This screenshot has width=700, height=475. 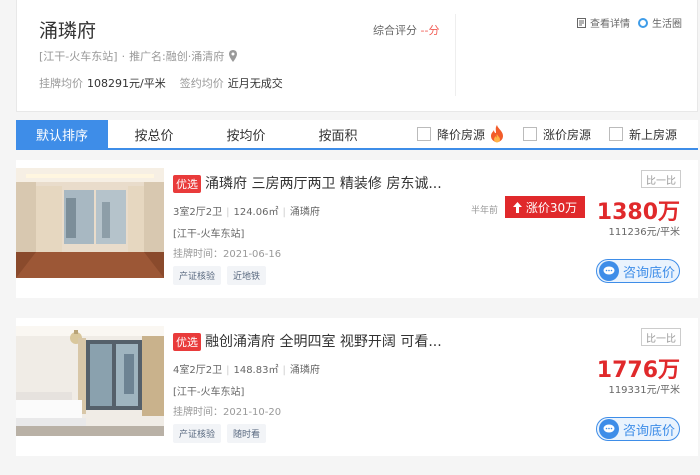 I want to click on filter-price-drop-label: 降价房源, so click(x=461, y=134).